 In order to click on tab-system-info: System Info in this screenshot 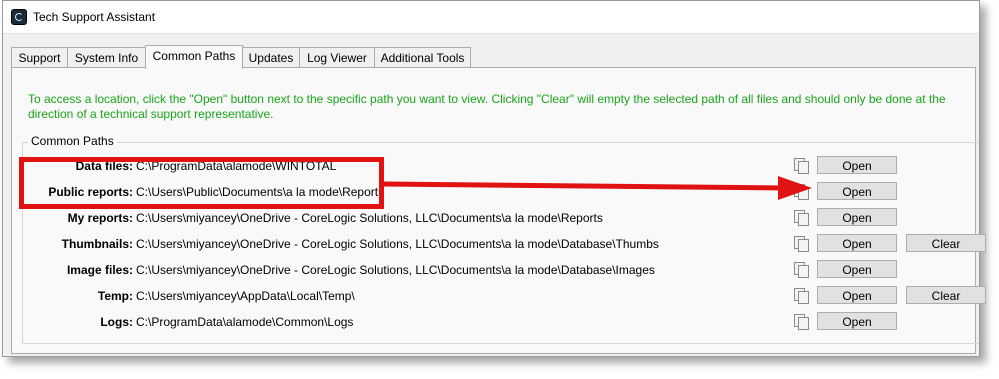, I will do `click(106, 57)`.